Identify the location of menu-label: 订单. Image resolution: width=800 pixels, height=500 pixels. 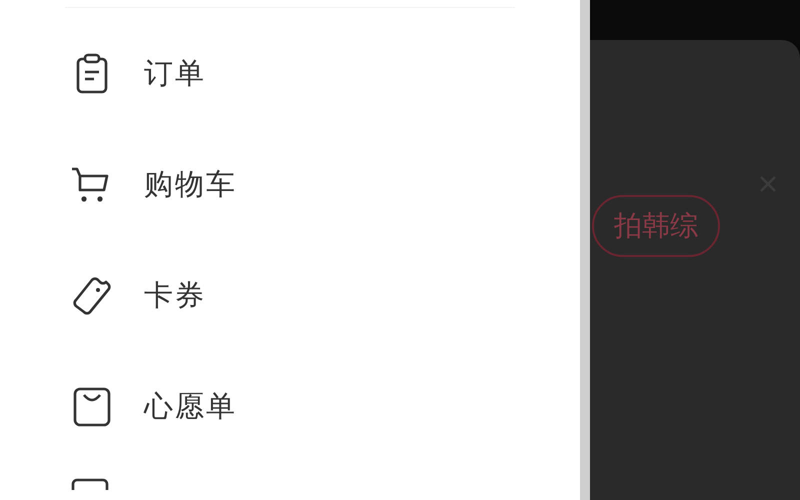
(175, 73).